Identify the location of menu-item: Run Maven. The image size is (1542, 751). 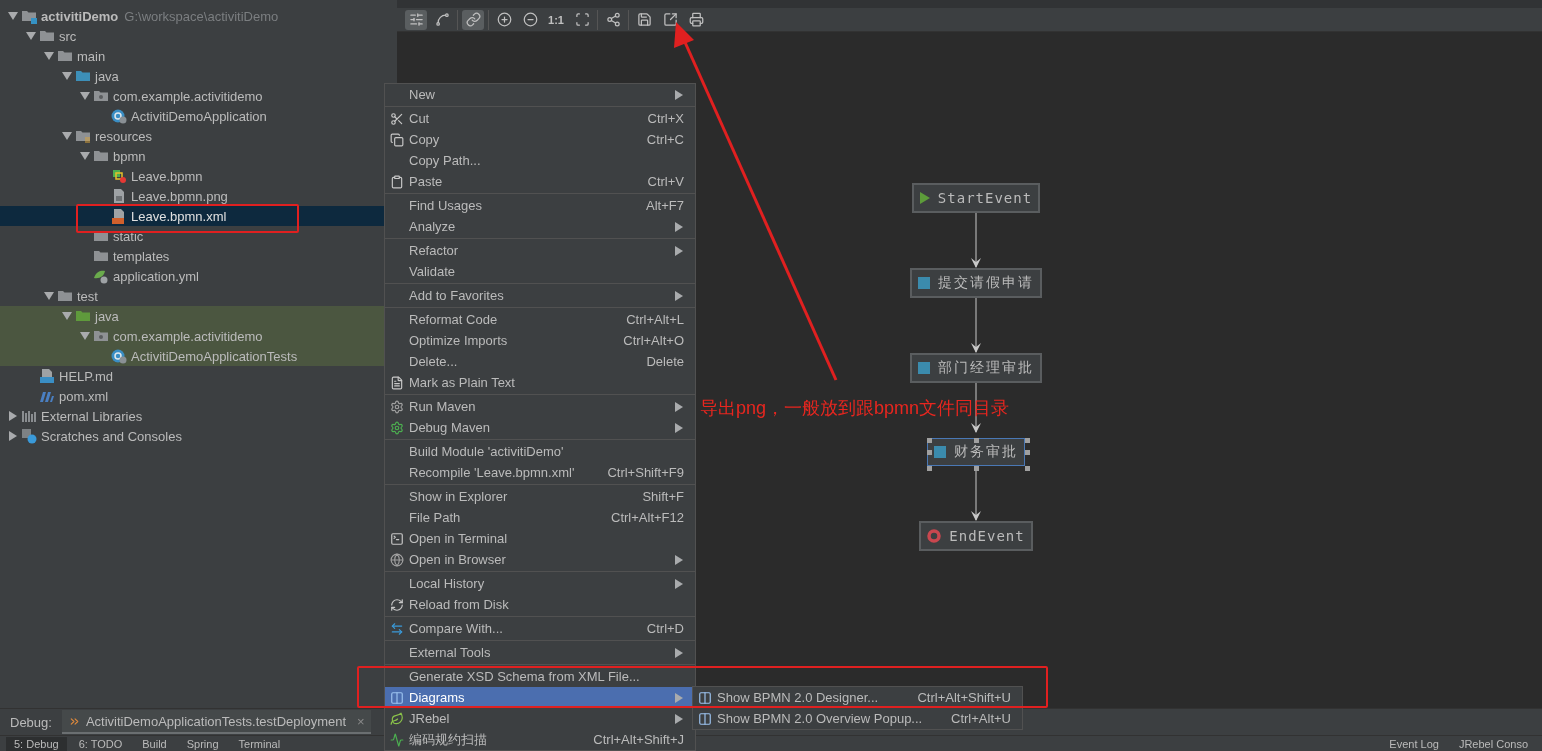
(540, 406).